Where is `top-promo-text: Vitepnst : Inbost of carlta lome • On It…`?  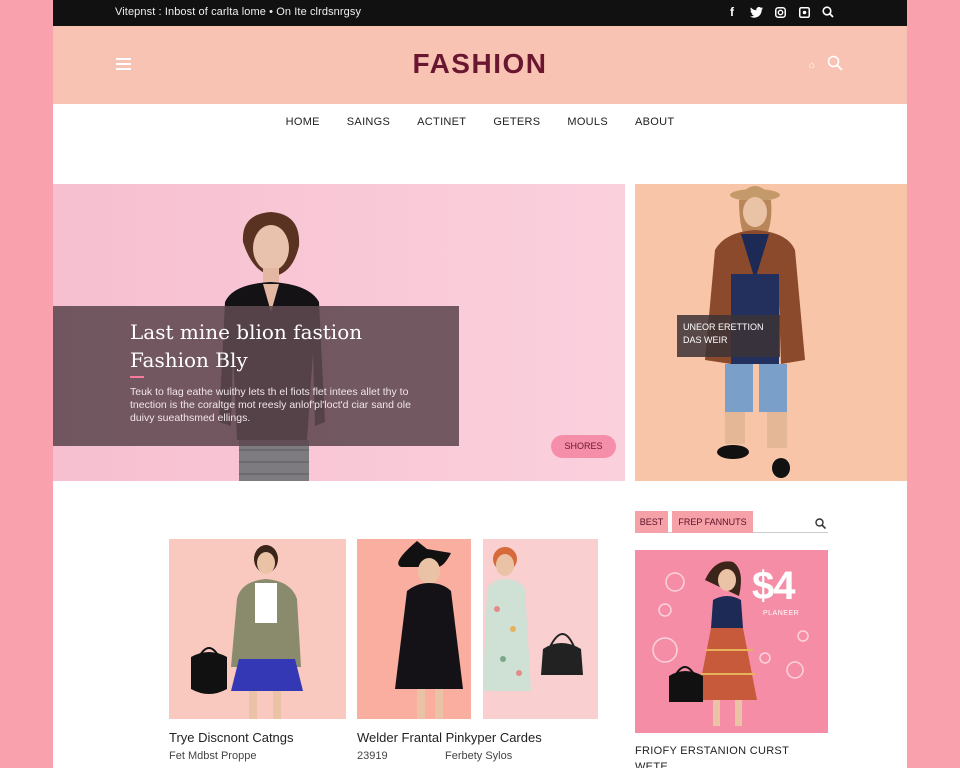 top-promo-text: Vitepnst : Inbost of carlta lome • On It… is located at coordinates (238, 12).